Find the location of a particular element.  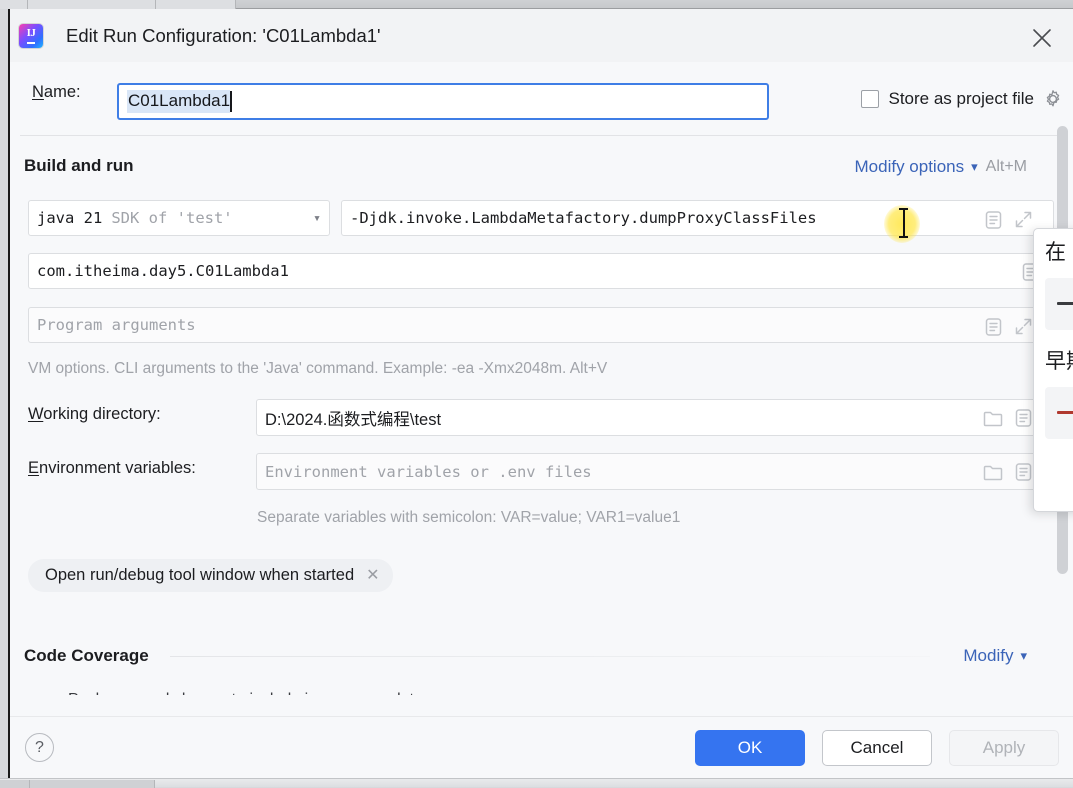

environment-variables-input: Environment variables or .env files is located at coordinates (655, 471).